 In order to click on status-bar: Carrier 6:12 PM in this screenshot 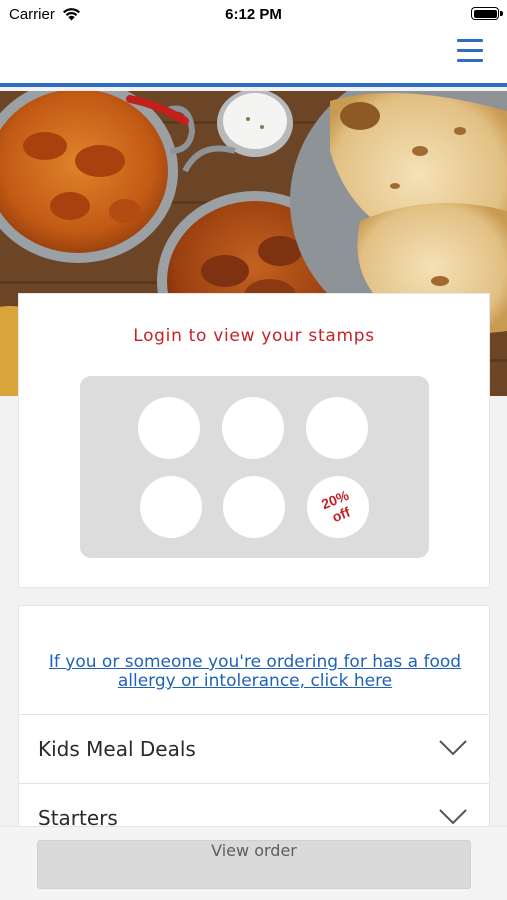, I will do `click(253, 15)`.